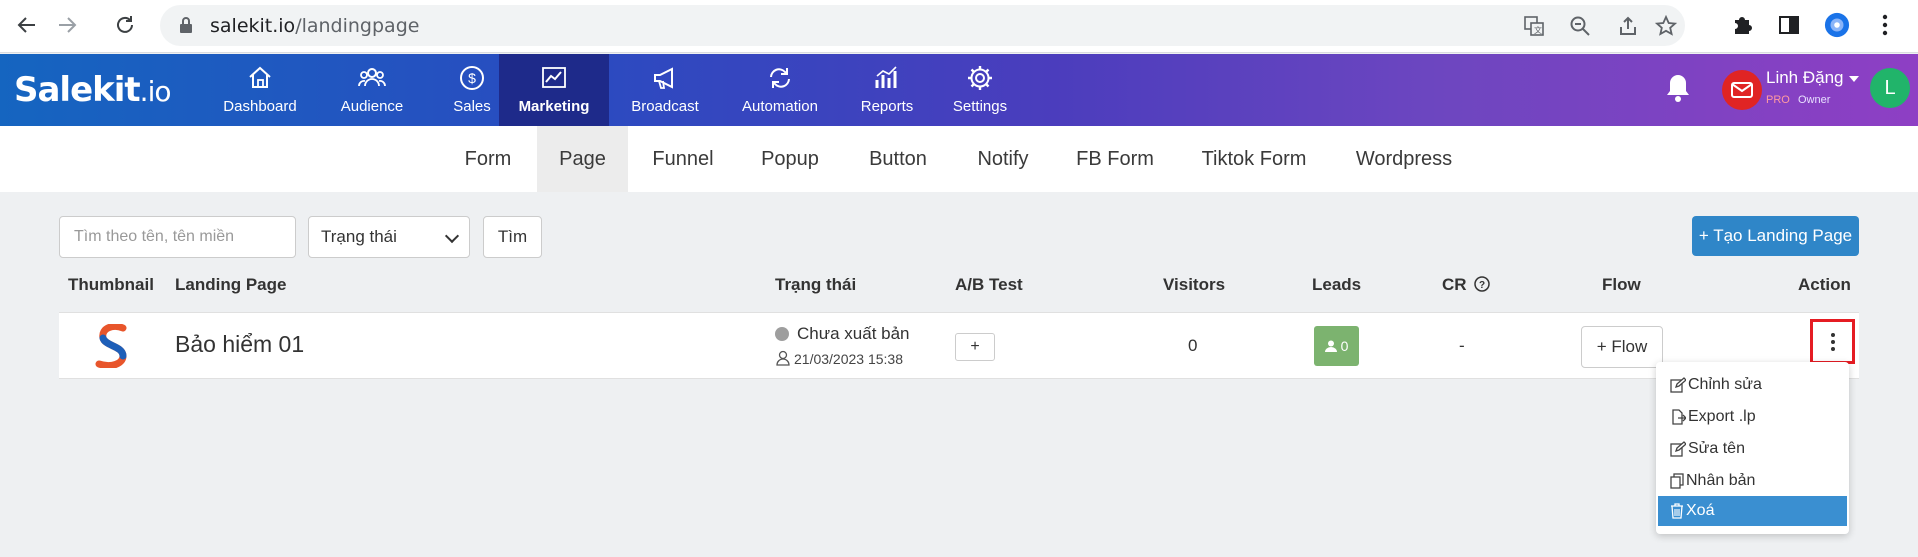  I want to click on search-input, so click(177, 237).